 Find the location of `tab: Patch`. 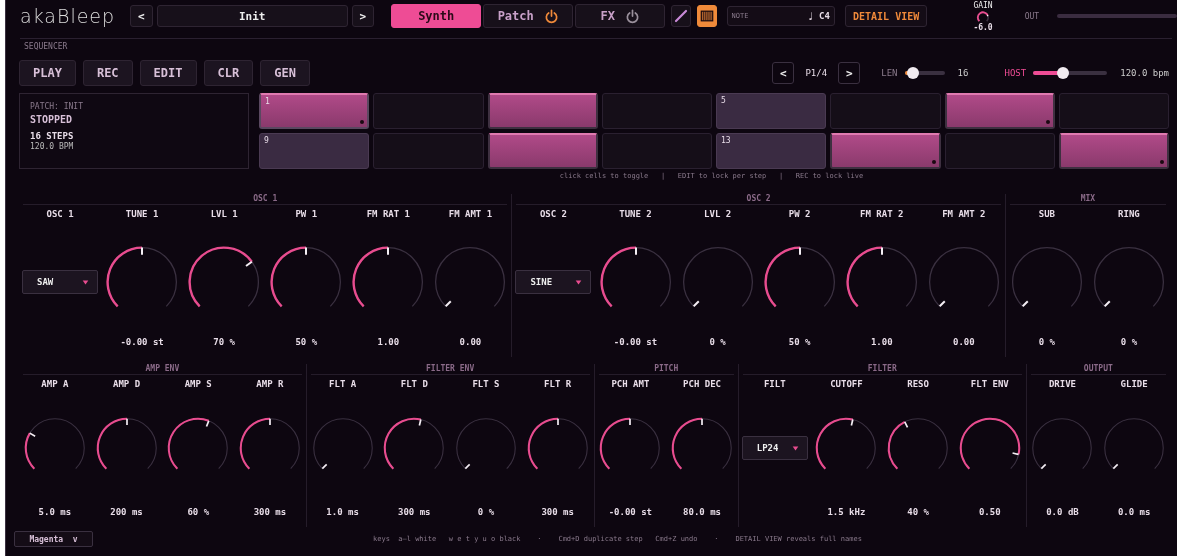

tab: Patch is located at coordinates (528, 16).